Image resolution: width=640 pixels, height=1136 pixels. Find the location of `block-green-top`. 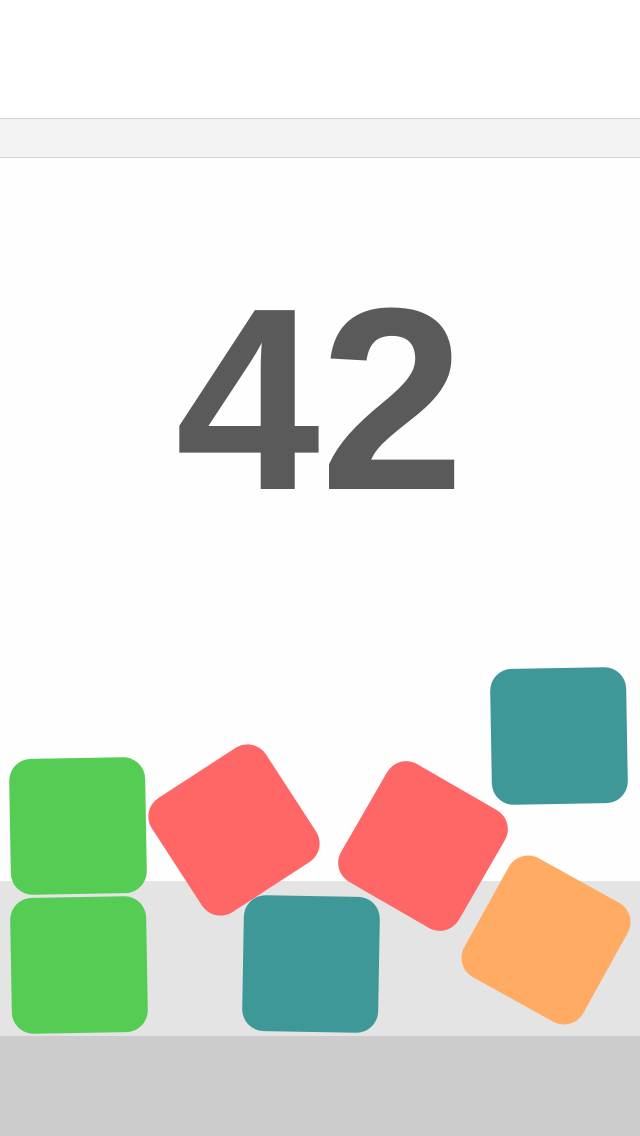

block-green-top is located at coordinates (78, 826).